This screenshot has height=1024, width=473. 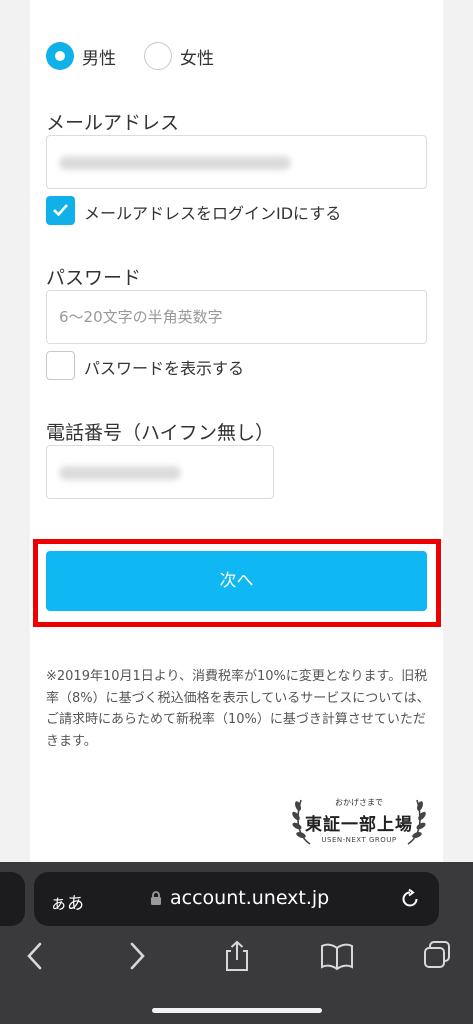 I want to click on email-value, so click(x=175, y=163).